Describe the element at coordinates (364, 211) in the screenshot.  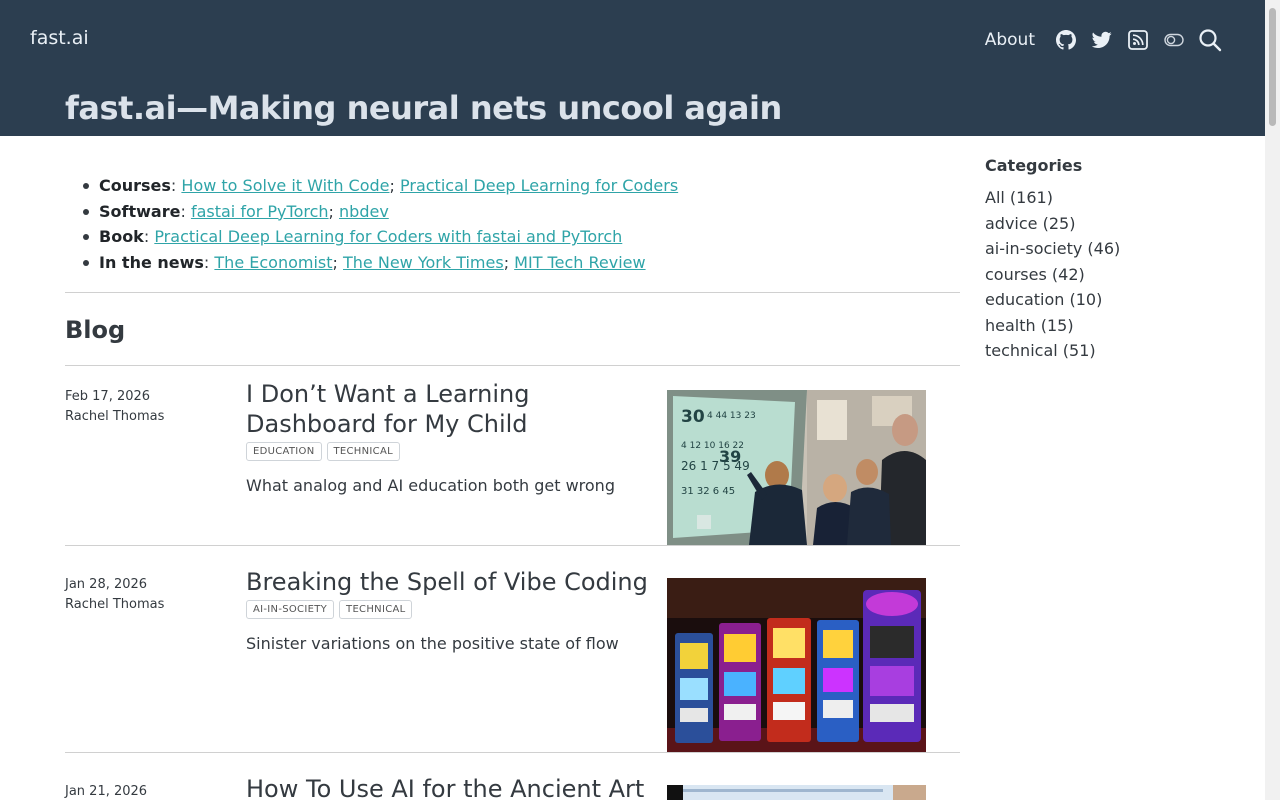
I see `link-nbdev: nbdev` at that location.